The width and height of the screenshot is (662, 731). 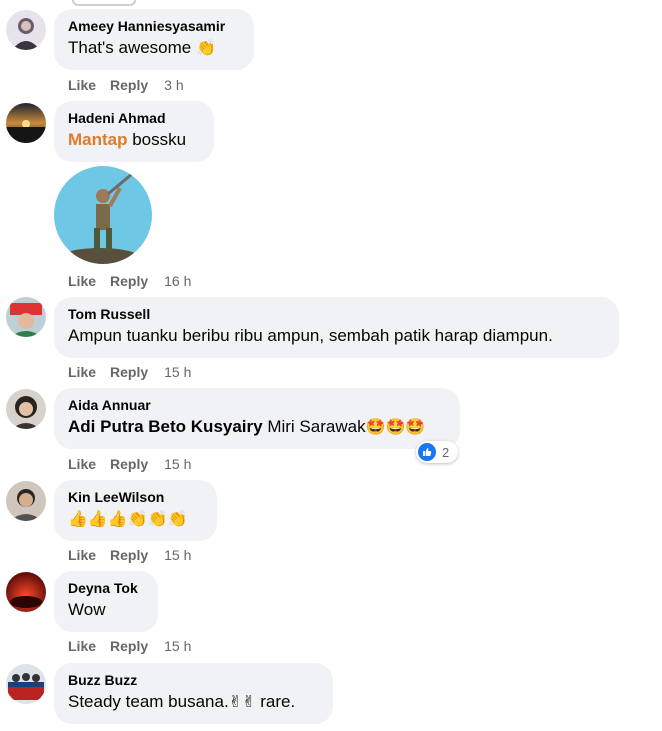 I want to click on comment-author: Deyna Tok, so click(x=106, y=588).